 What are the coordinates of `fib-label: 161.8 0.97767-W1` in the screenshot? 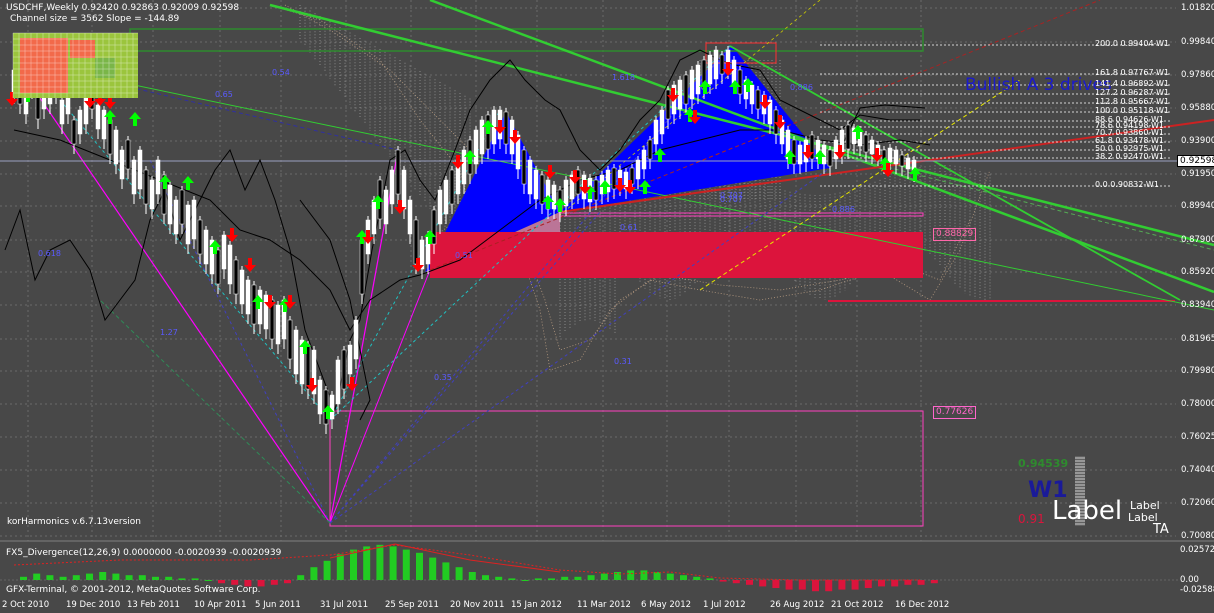 It's located at (1132, 72).